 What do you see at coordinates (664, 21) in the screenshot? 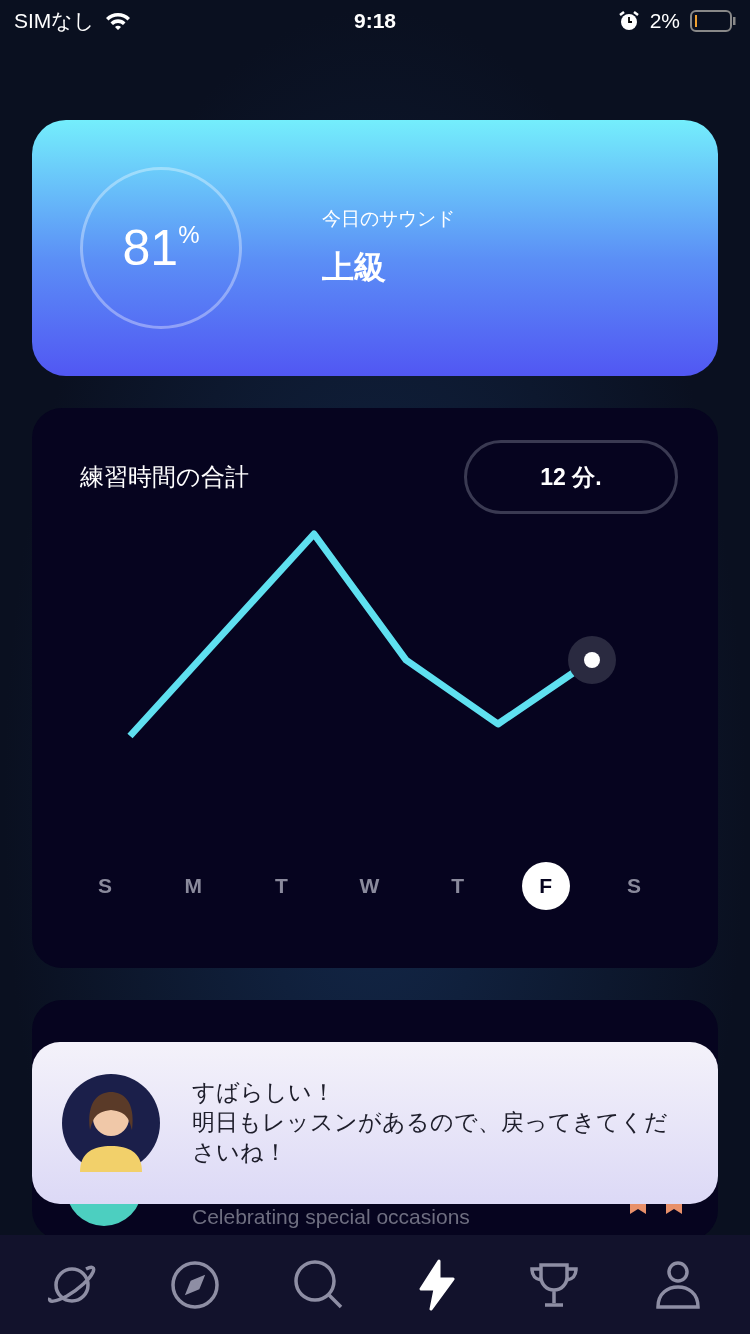
I see `battery-percent: 2%` at bounding box center [664, 21].